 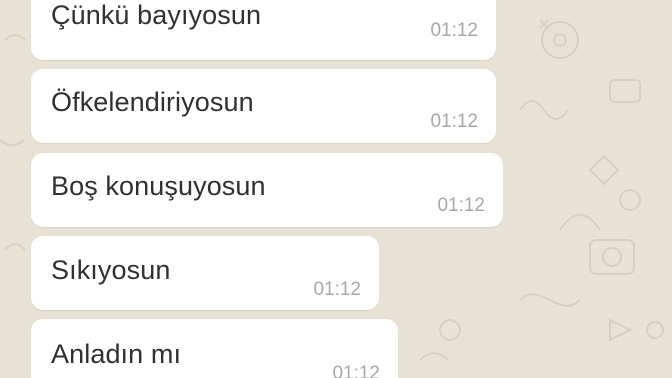 I want to click on message-text: Anladın mı, so click(x=116, y=354).